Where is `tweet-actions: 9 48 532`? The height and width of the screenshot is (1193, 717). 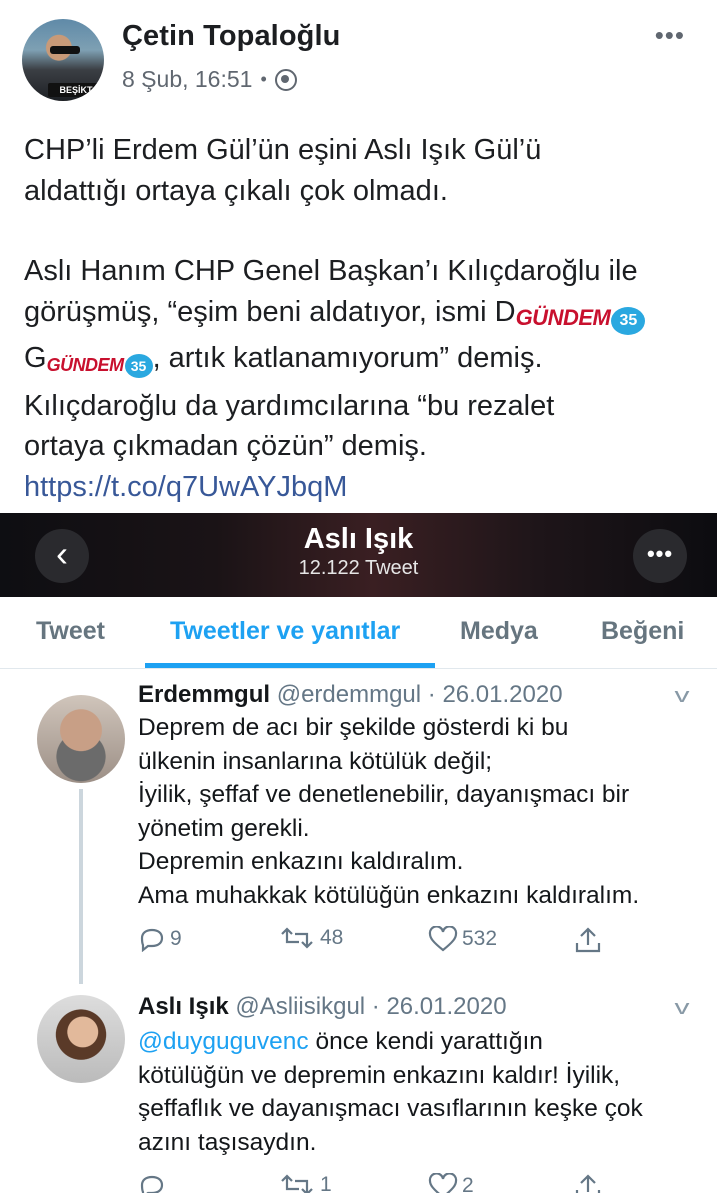 tweet-actions: 9 48 532 is located at coordinates (378, 941).